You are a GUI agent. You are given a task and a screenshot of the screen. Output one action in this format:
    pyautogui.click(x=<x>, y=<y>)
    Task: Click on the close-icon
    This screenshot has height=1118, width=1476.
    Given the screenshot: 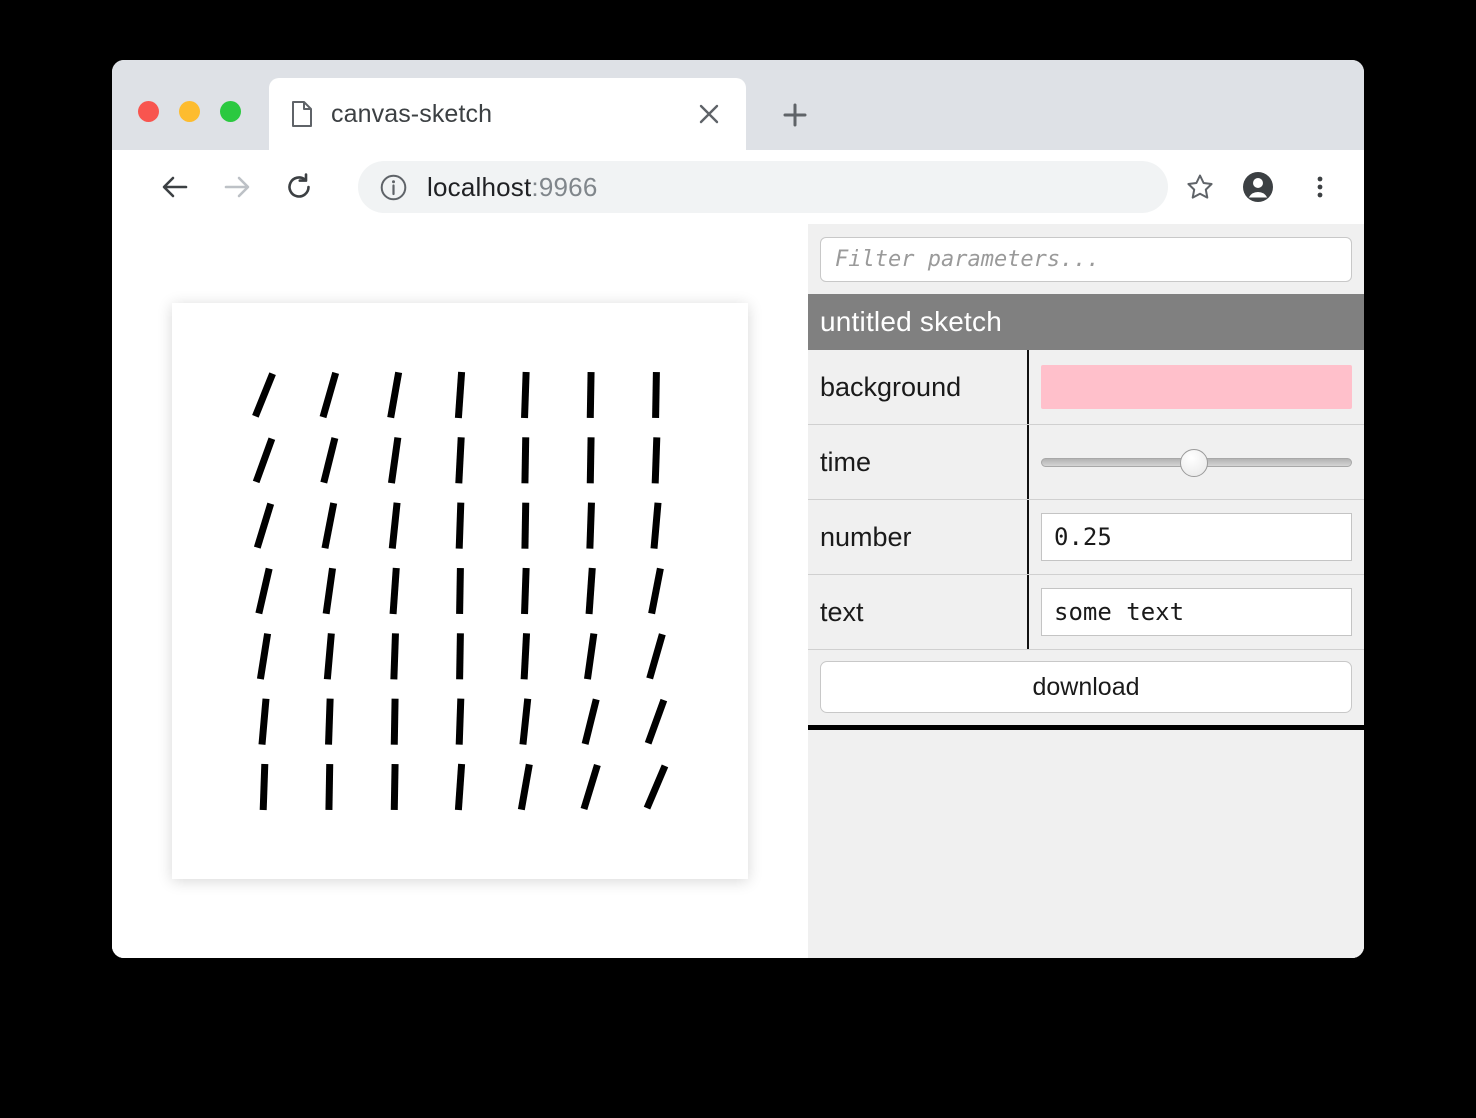 What is the action you would take?
    pyautogui.click(x=709, y=114)
    